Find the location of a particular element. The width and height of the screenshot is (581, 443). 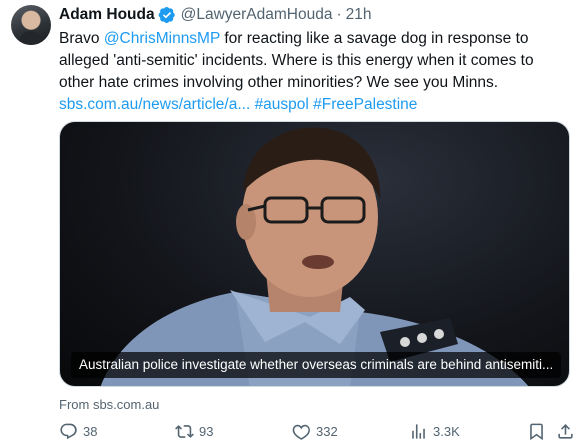

retweet-icon is located at coordinates (184, 431).